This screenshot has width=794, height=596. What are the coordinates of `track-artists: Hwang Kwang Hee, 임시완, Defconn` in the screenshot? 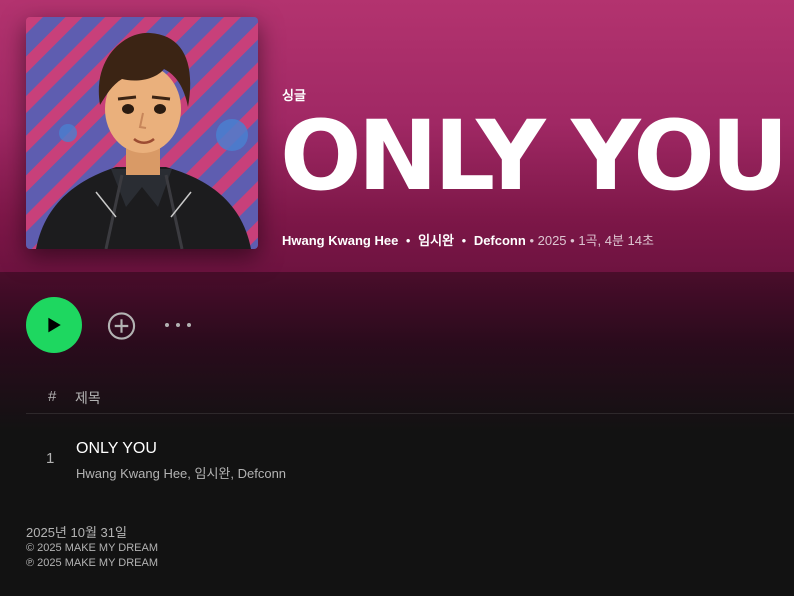 It's located at (181, 472).